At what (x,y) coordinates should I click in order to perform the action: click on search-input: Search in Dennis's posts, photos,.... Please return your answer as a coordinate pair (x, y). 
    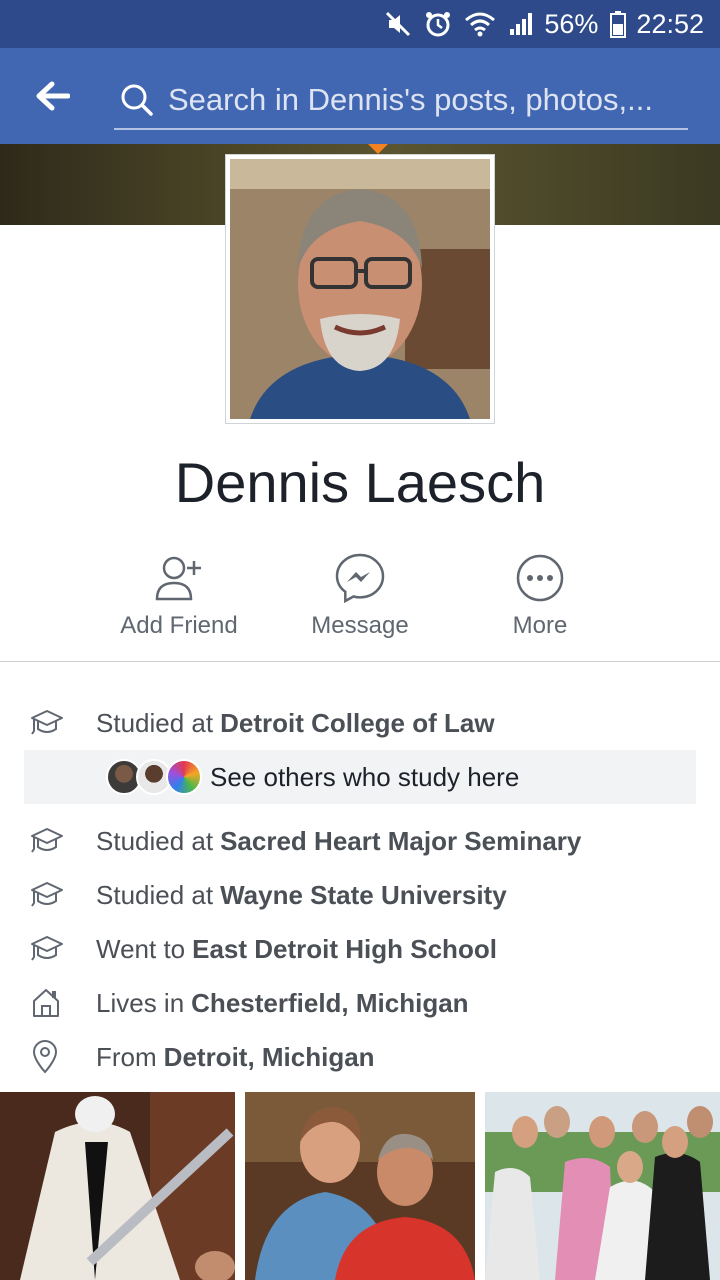
    Looking at the image, I should click on (401, 101).